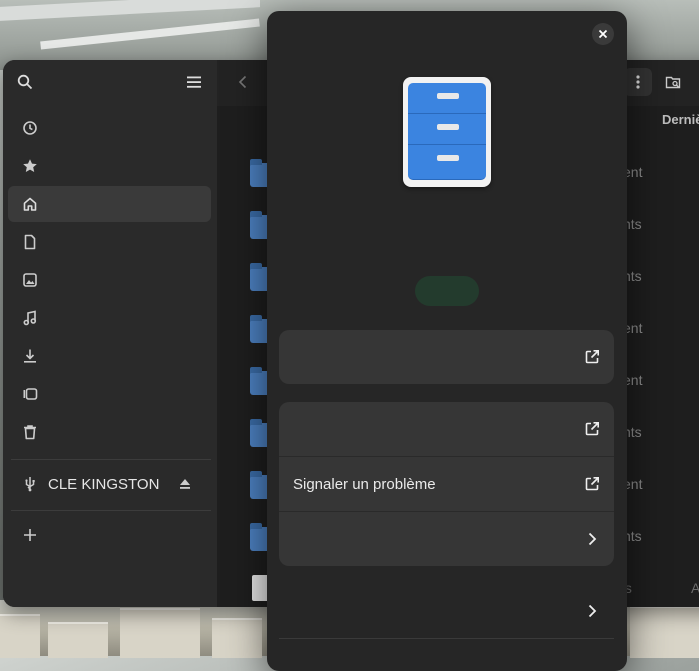 This screenshot has height=671, width=699. What do you see at coordinates (109, 394) in the screenshot?
I see `sidebar-item-videos` at bounding box center [109, 394].